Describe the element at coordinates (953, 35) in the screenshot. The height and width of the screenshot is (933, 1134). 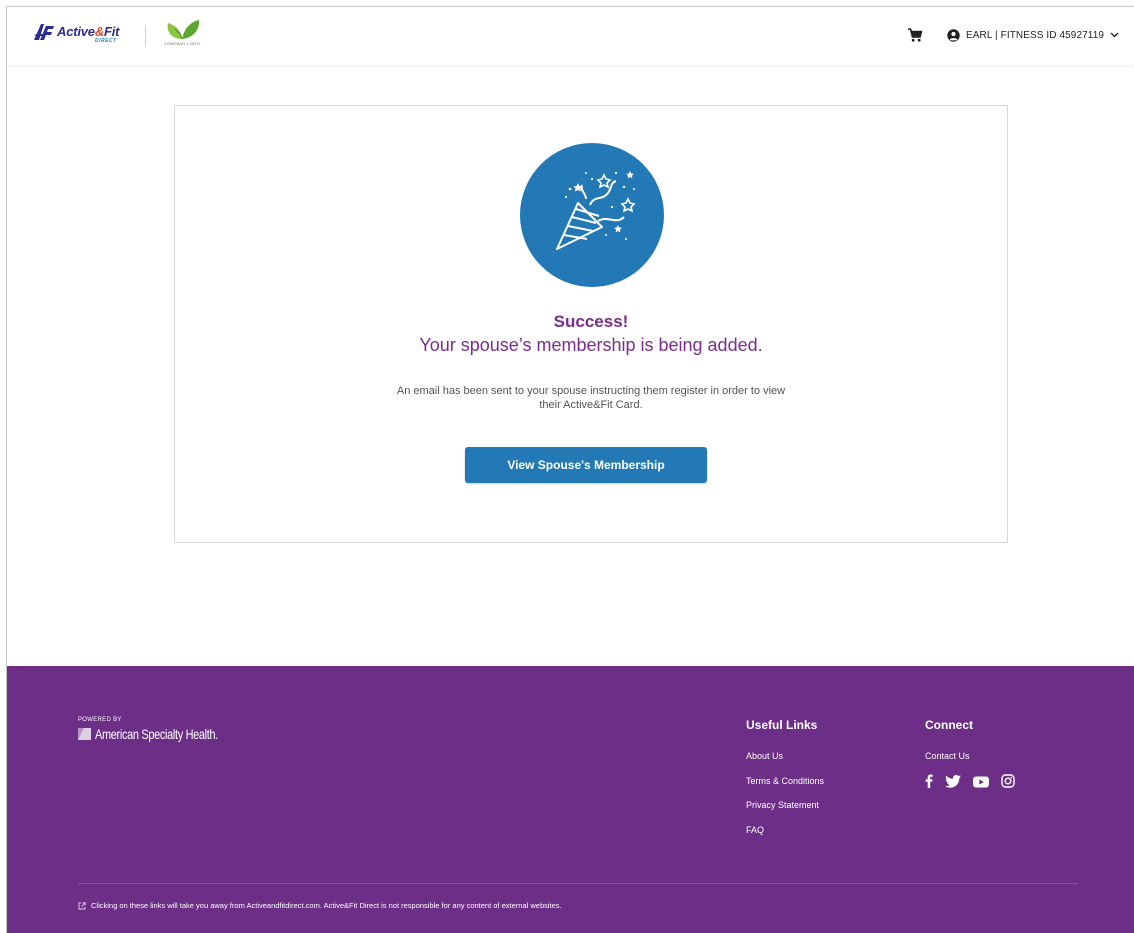
I see `user-circle-icon` at that location.